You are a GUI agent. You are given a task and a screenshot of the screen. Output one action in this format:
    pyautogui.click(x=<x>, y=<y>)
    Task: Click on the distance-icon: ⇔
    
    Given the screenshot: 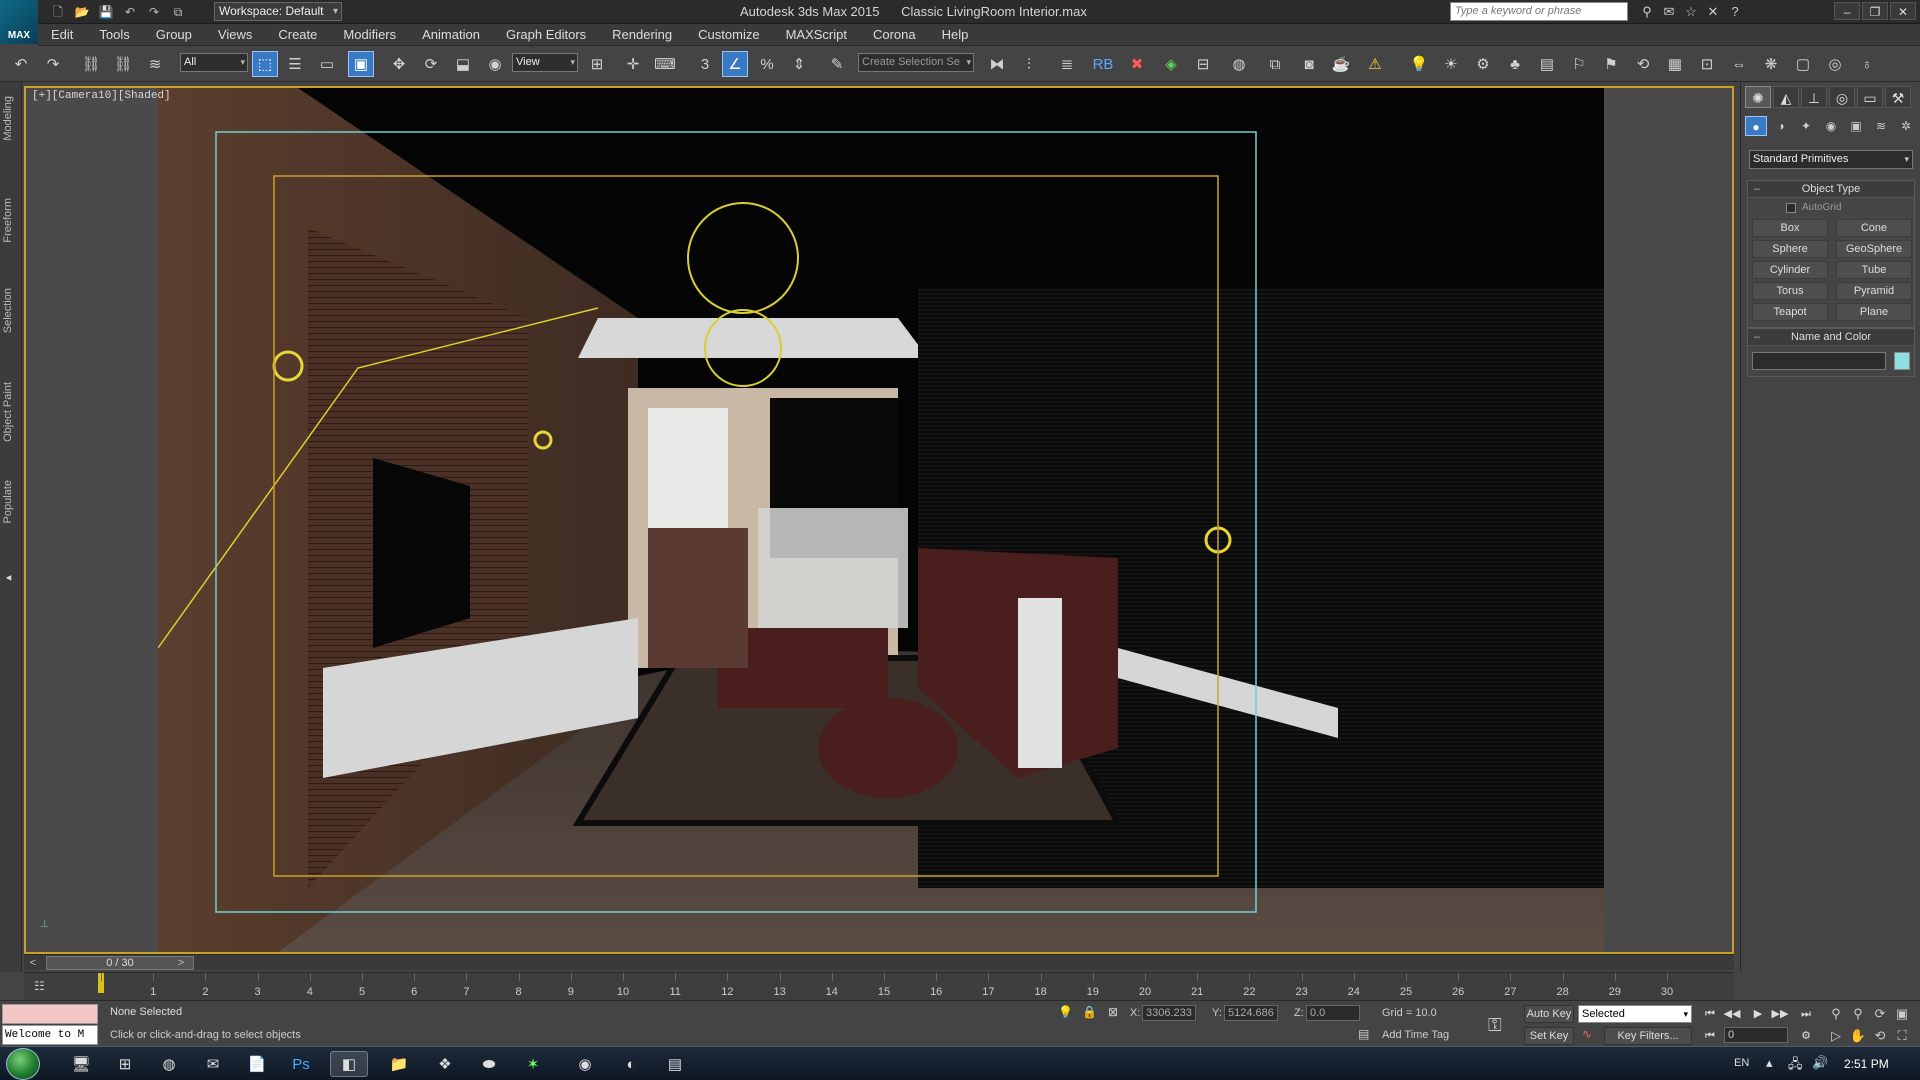 What is the action you would take?
    pyautogui.click(x=1739, y=64)
    